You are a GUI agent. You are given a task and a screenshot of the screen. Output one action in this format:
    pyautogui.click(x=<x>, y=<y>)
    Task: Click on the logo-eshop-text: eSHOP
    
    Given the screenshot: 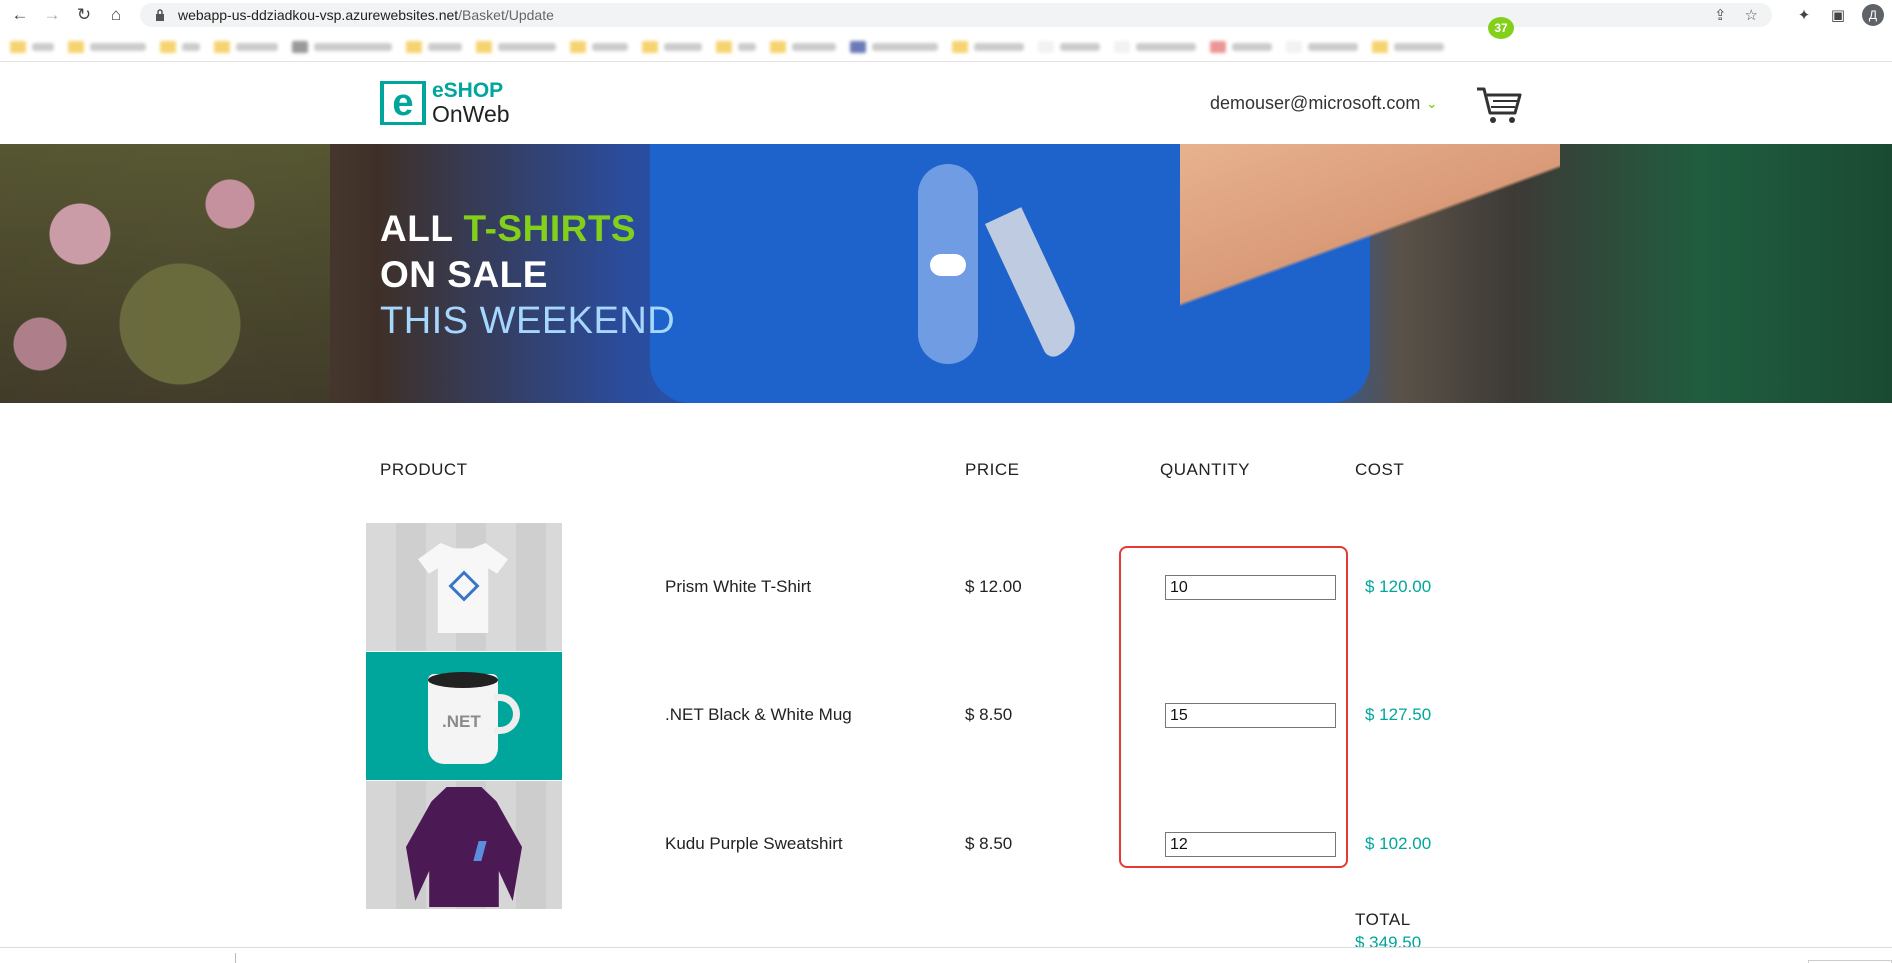 What is the action you would take?
    pyautogui.click(x=468, y=90)
    